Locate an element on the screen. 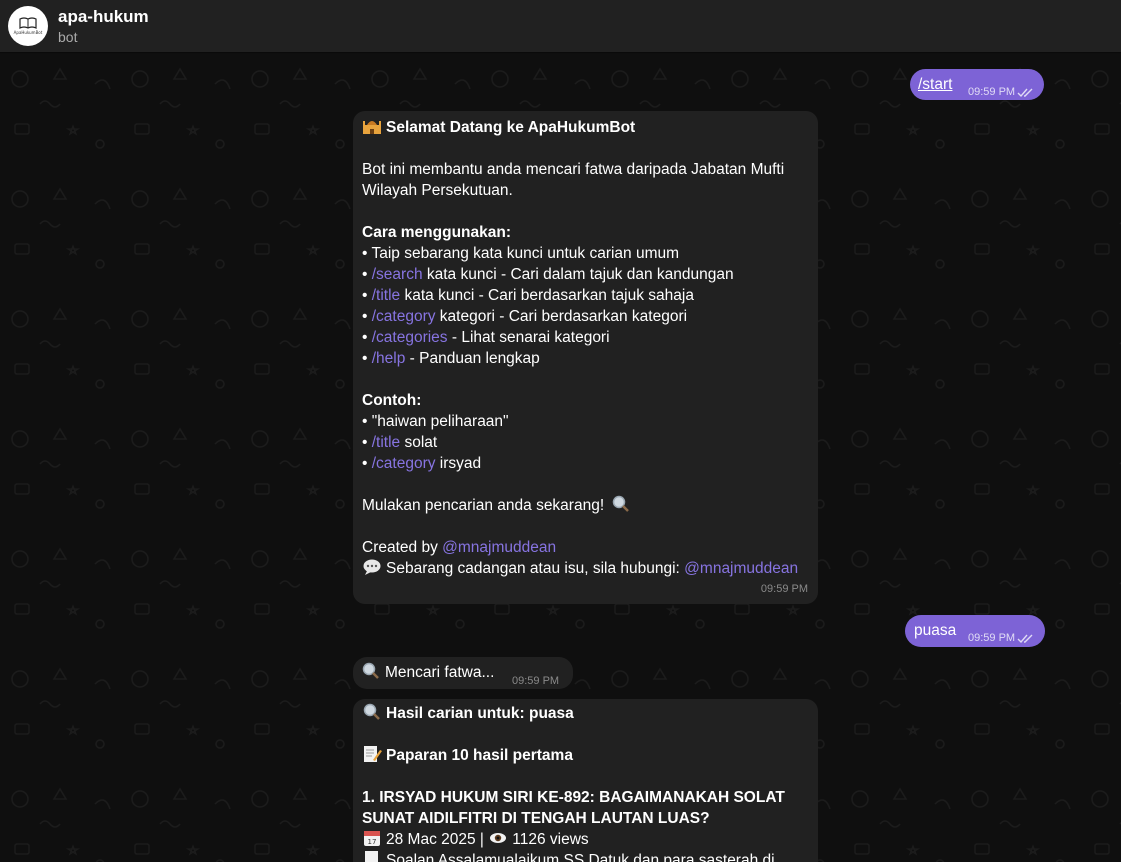 The width and height of the screenshot is (1121, 862). result-1-views: 1126 views is located at coordinates (550, 839).